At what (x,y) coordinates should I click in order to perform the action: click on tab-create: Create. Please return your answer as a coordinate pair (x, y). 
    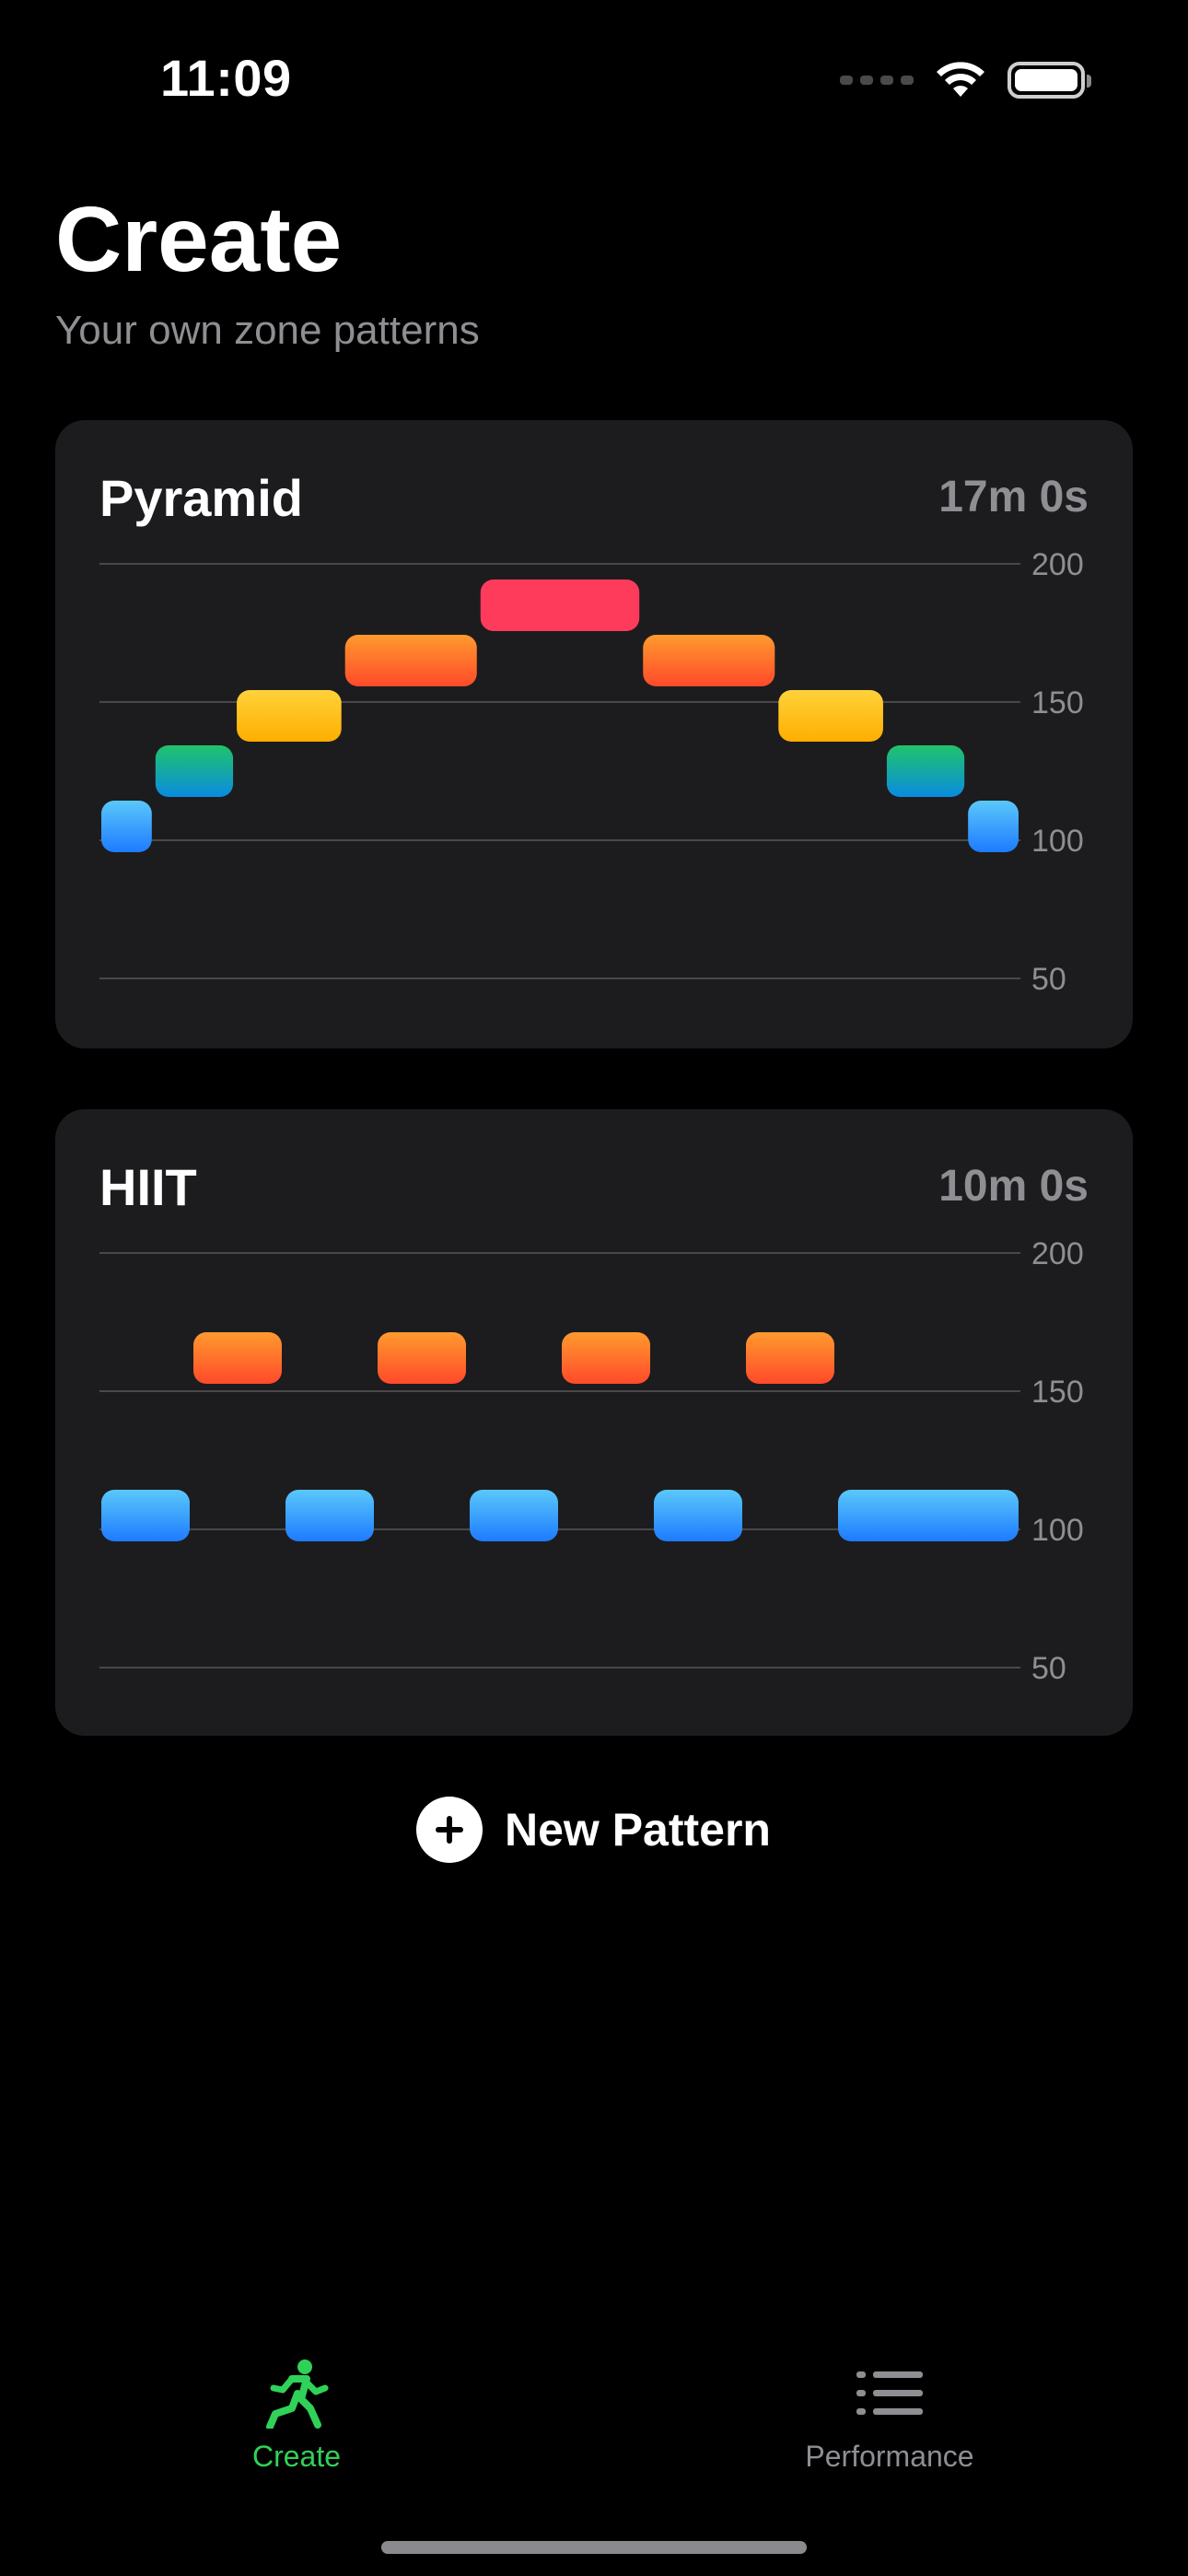
    Looking at the image, I should click on (296, 2416).